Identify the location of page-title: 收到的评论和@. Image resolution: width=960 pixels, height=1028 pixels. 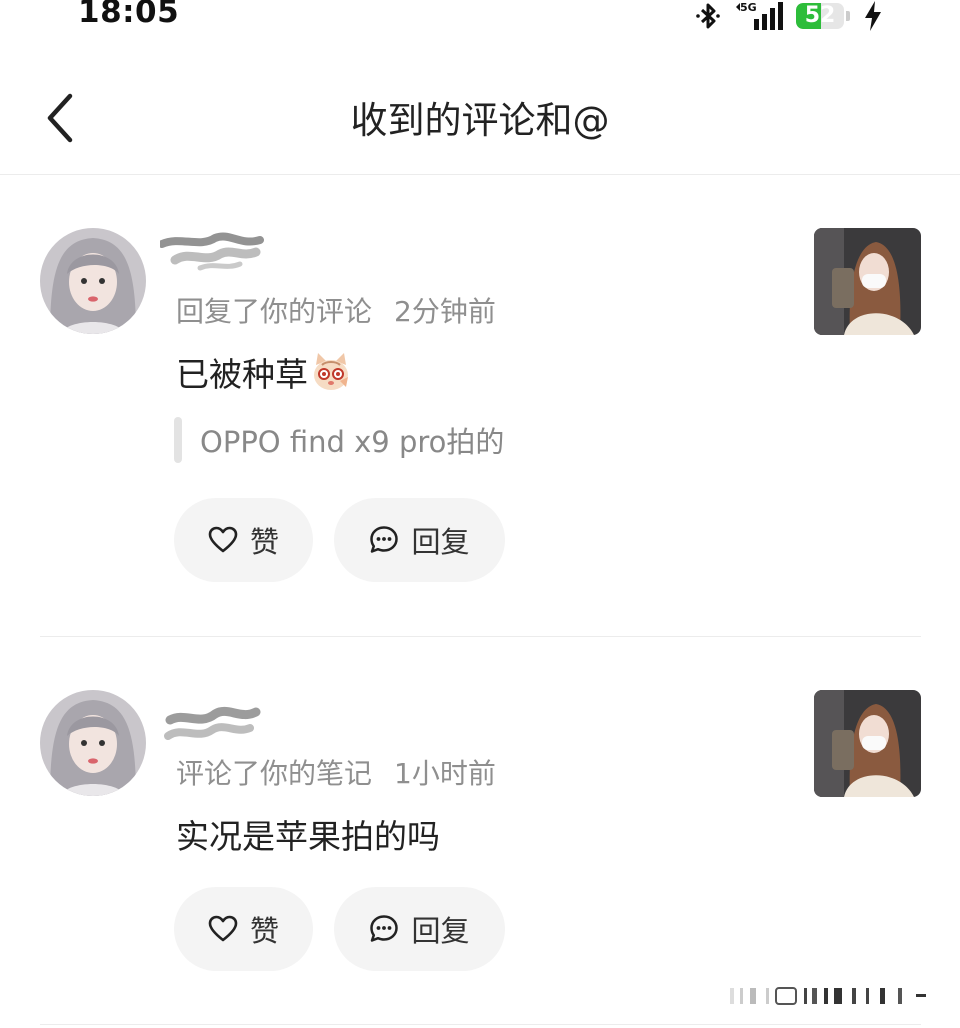
(480, 120).